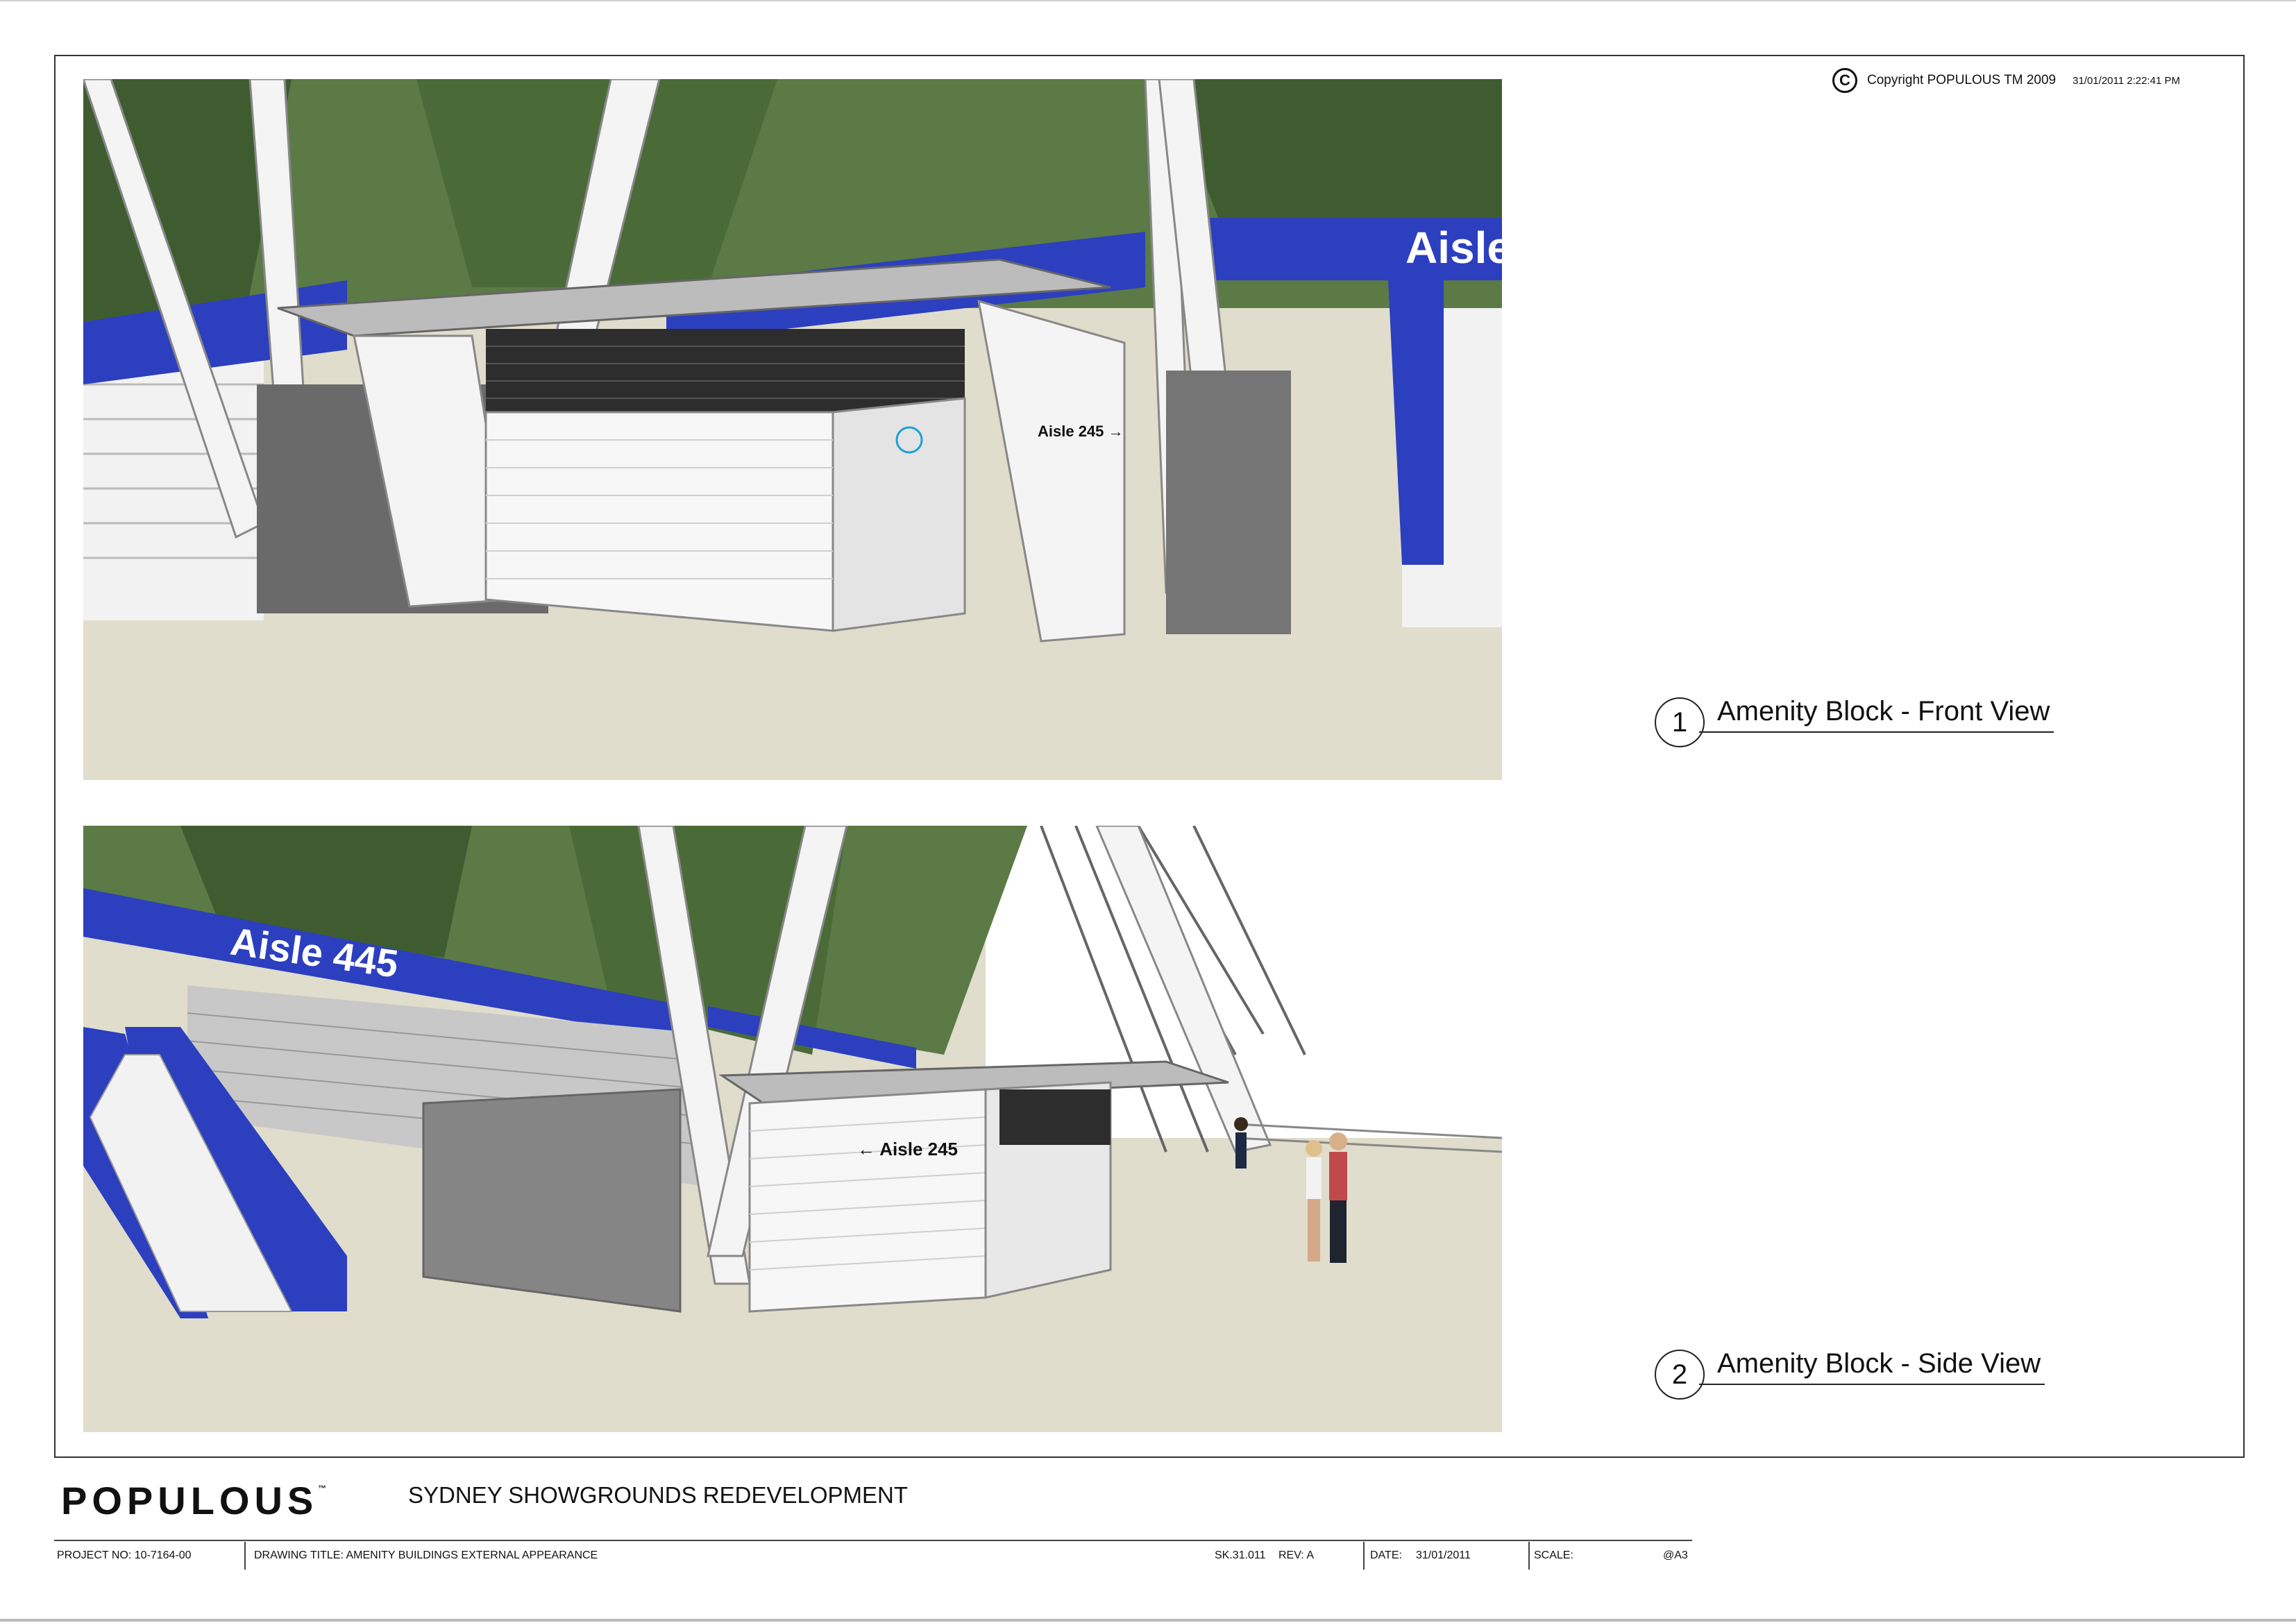 The height and width of the screenshot is (1623, 2296). I want to click on view-2-callout: 2 Amenity Block - Side View, so click(1850, 1374).